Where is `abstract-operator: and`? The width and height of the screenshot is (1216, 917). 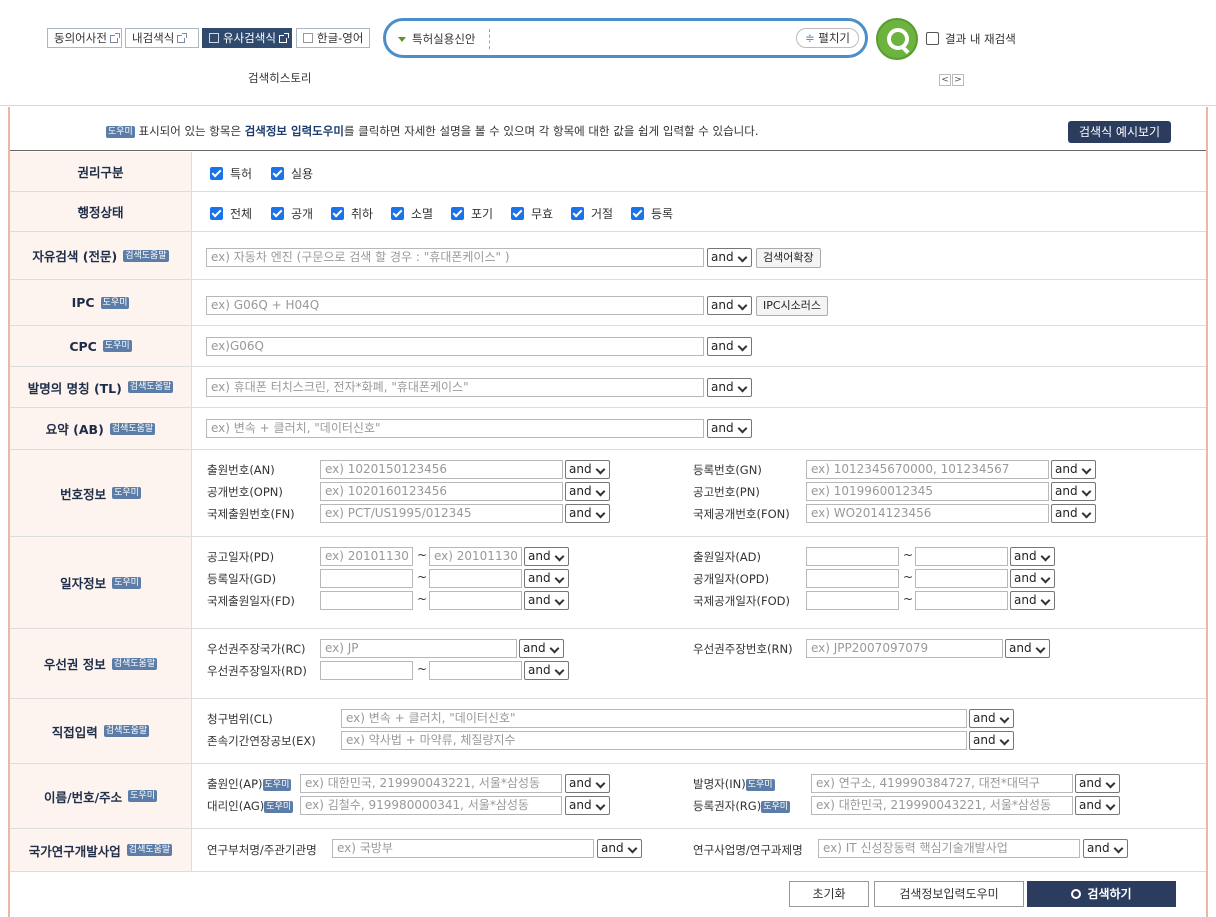
abstract-operator: and is located at coordinates (729, 428).